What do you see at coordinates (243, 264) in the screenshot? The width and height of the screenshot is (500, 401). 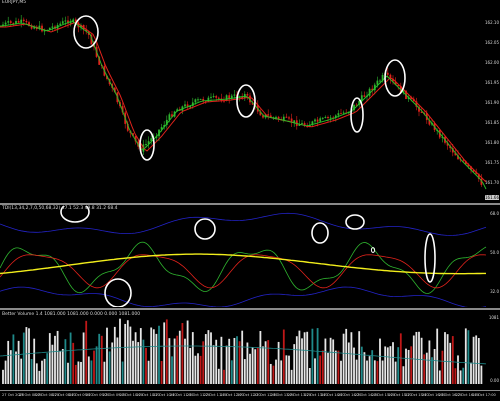 I see `market-base-line` at bounding box center [243, 264].